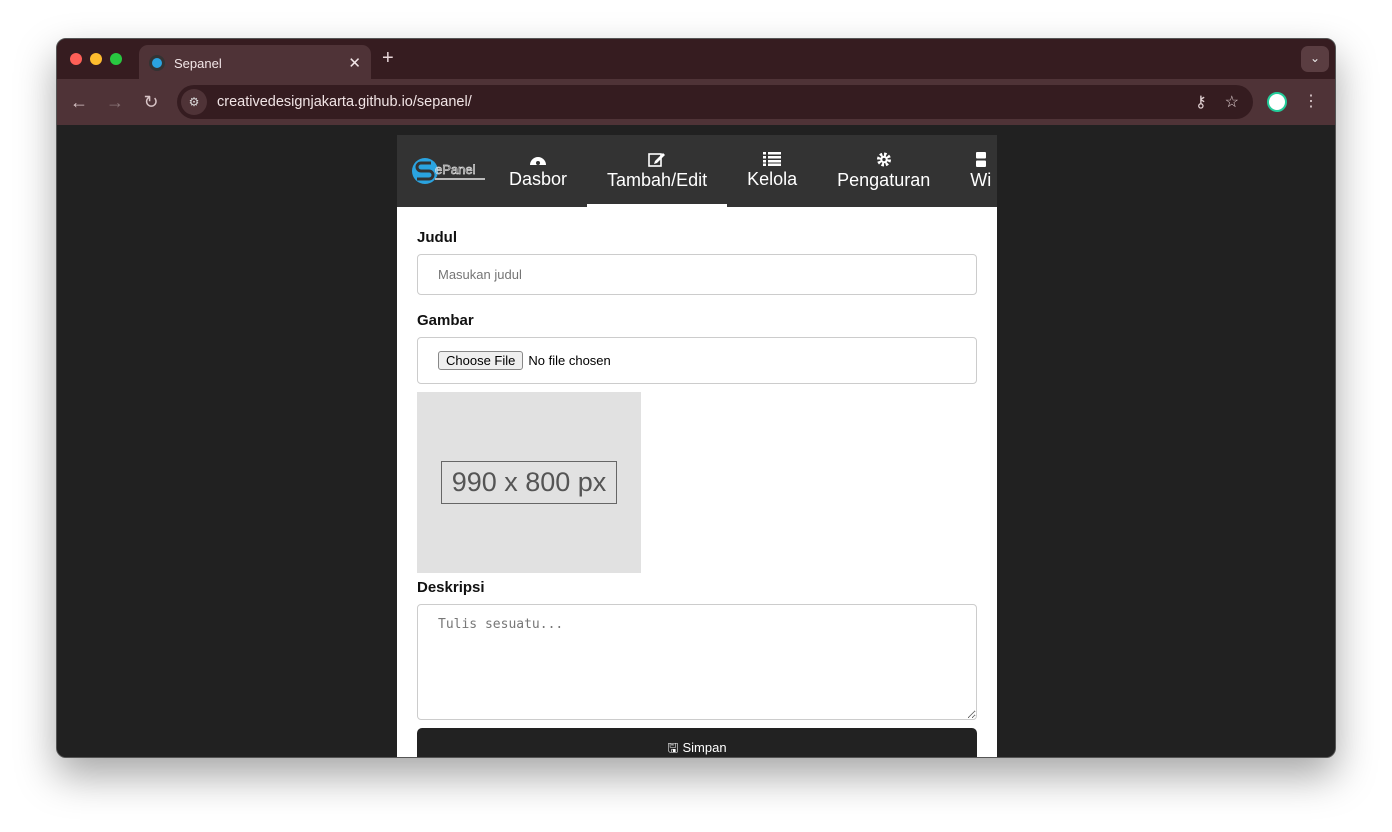 This screenshot has width=1392, height=832. Describe the element at coordinates (79, 102) in the screenshot. I see `back-icon: ←` at that location.